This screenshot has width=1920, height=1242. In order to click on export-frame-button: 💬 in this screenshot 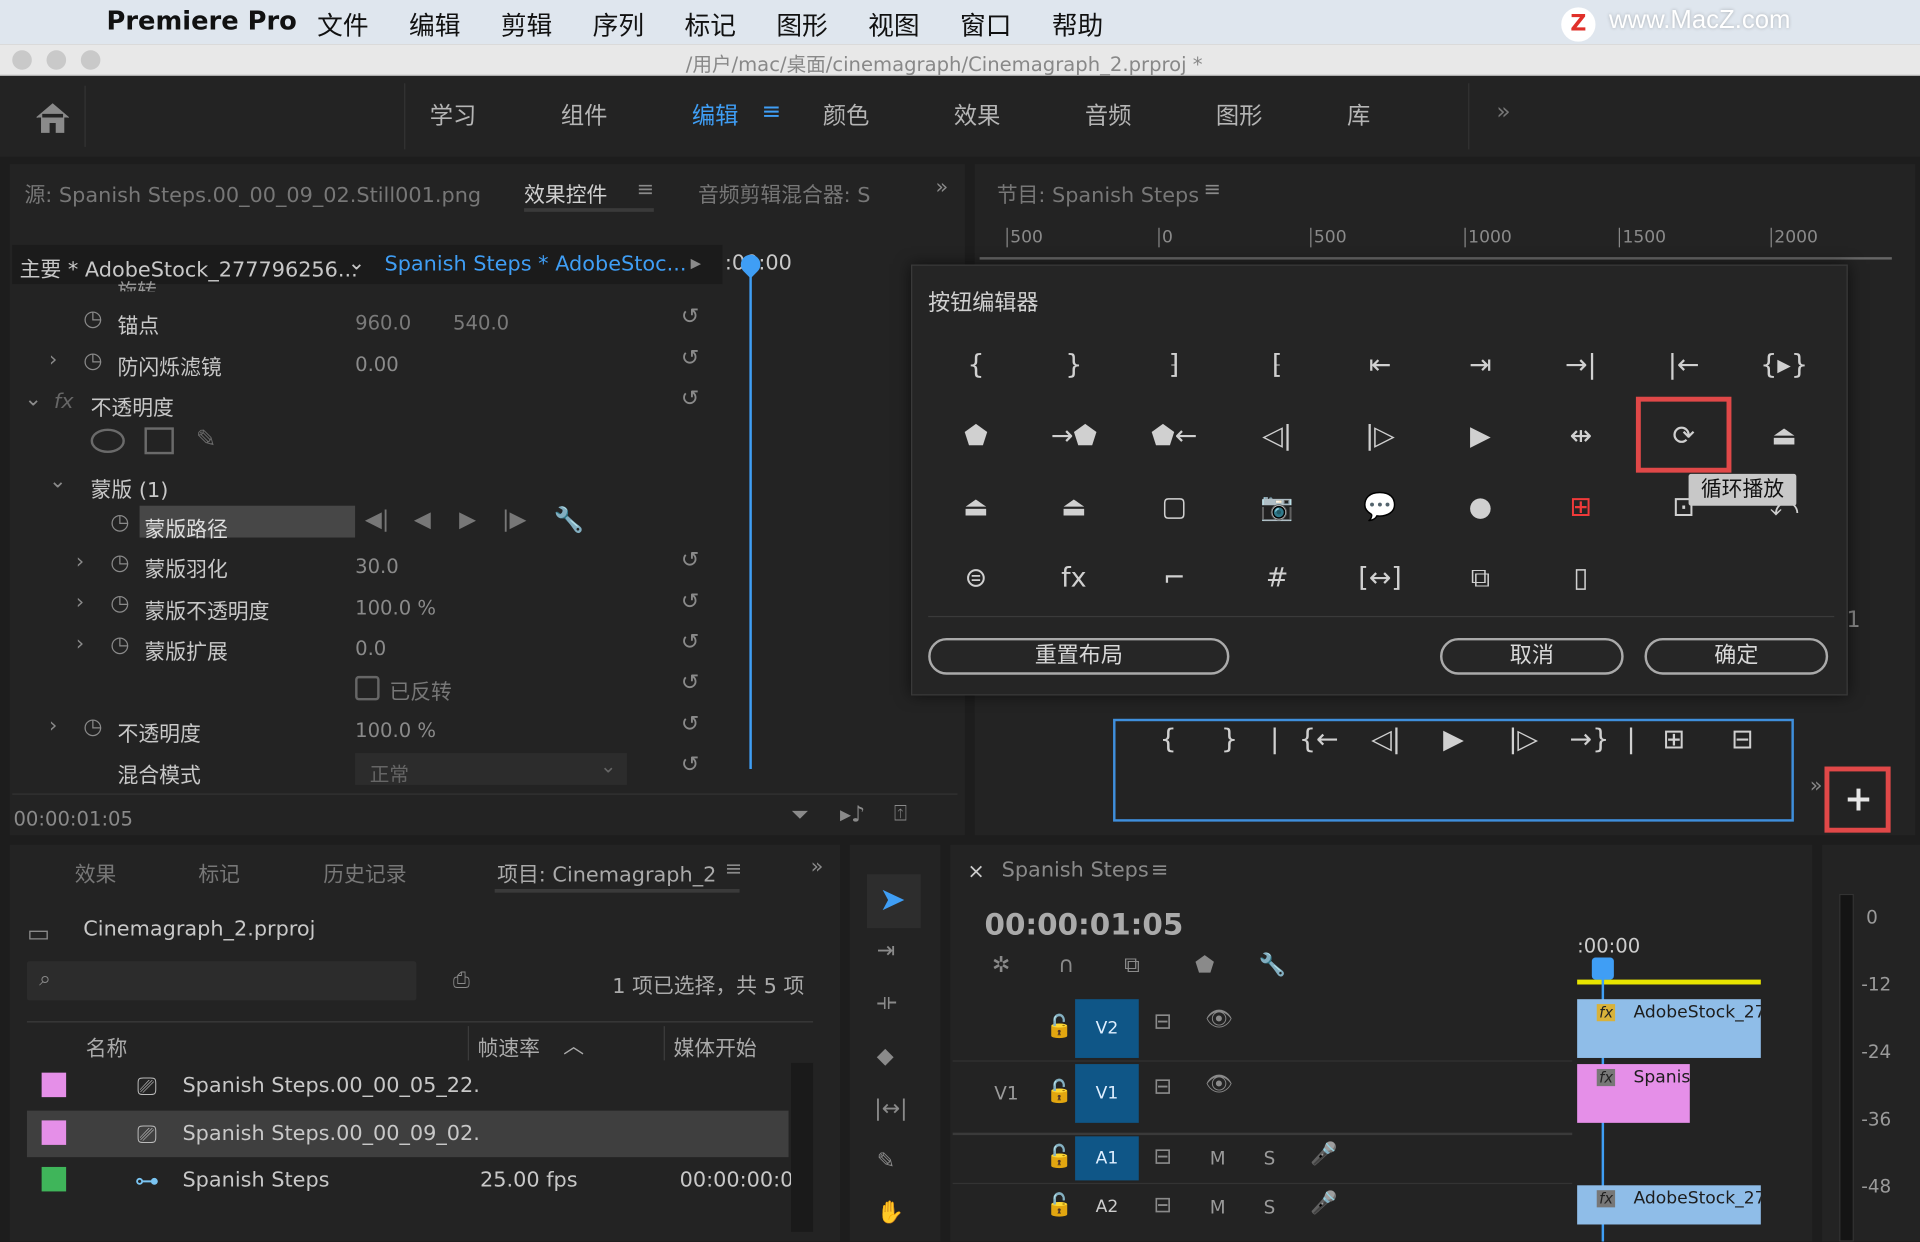, I will do `click(1379, 506)`.